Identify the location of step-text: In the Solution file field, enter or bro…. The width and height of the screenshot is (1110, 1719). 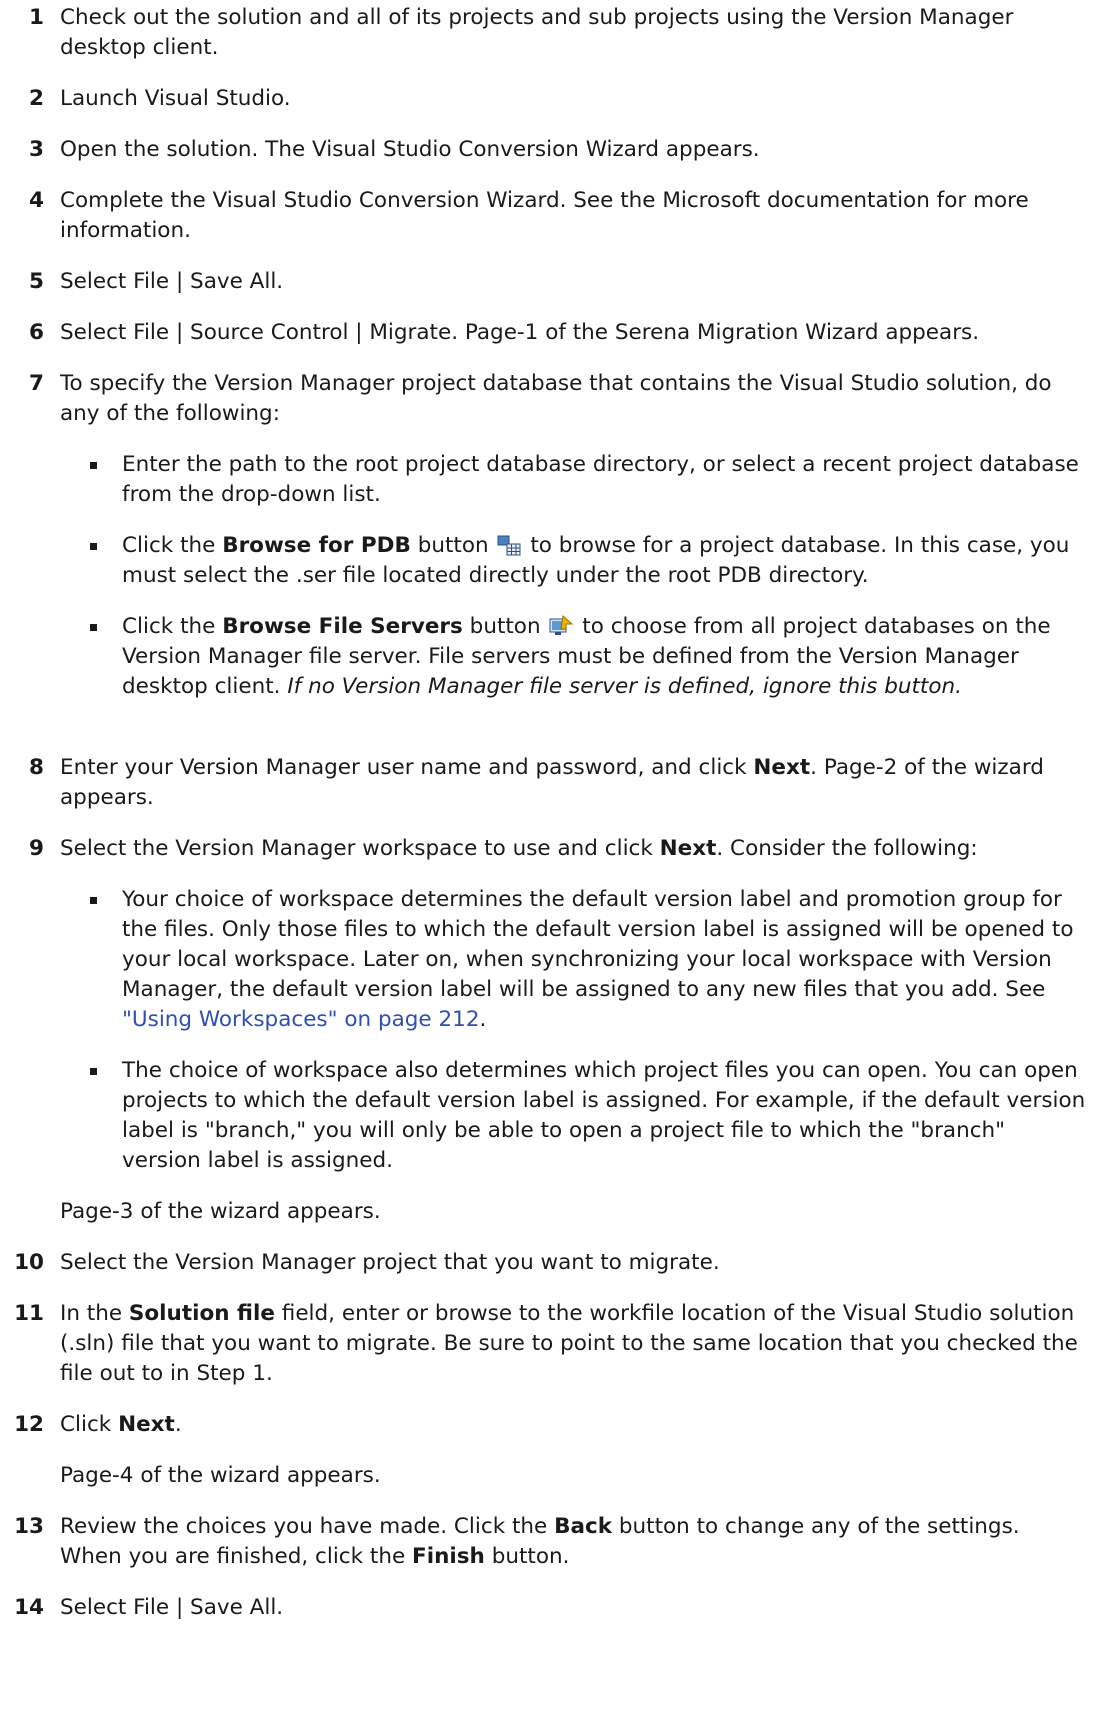
(569, 1343).